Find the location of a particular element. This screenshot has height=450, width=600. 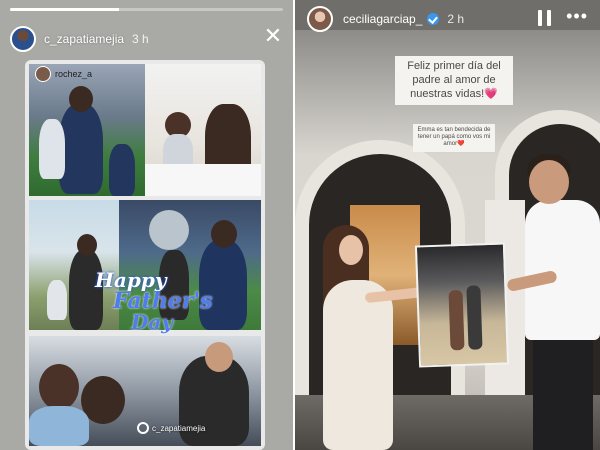

story-header-right: ceciliagarciap_ 2 h is located at coordinates (385, 19).